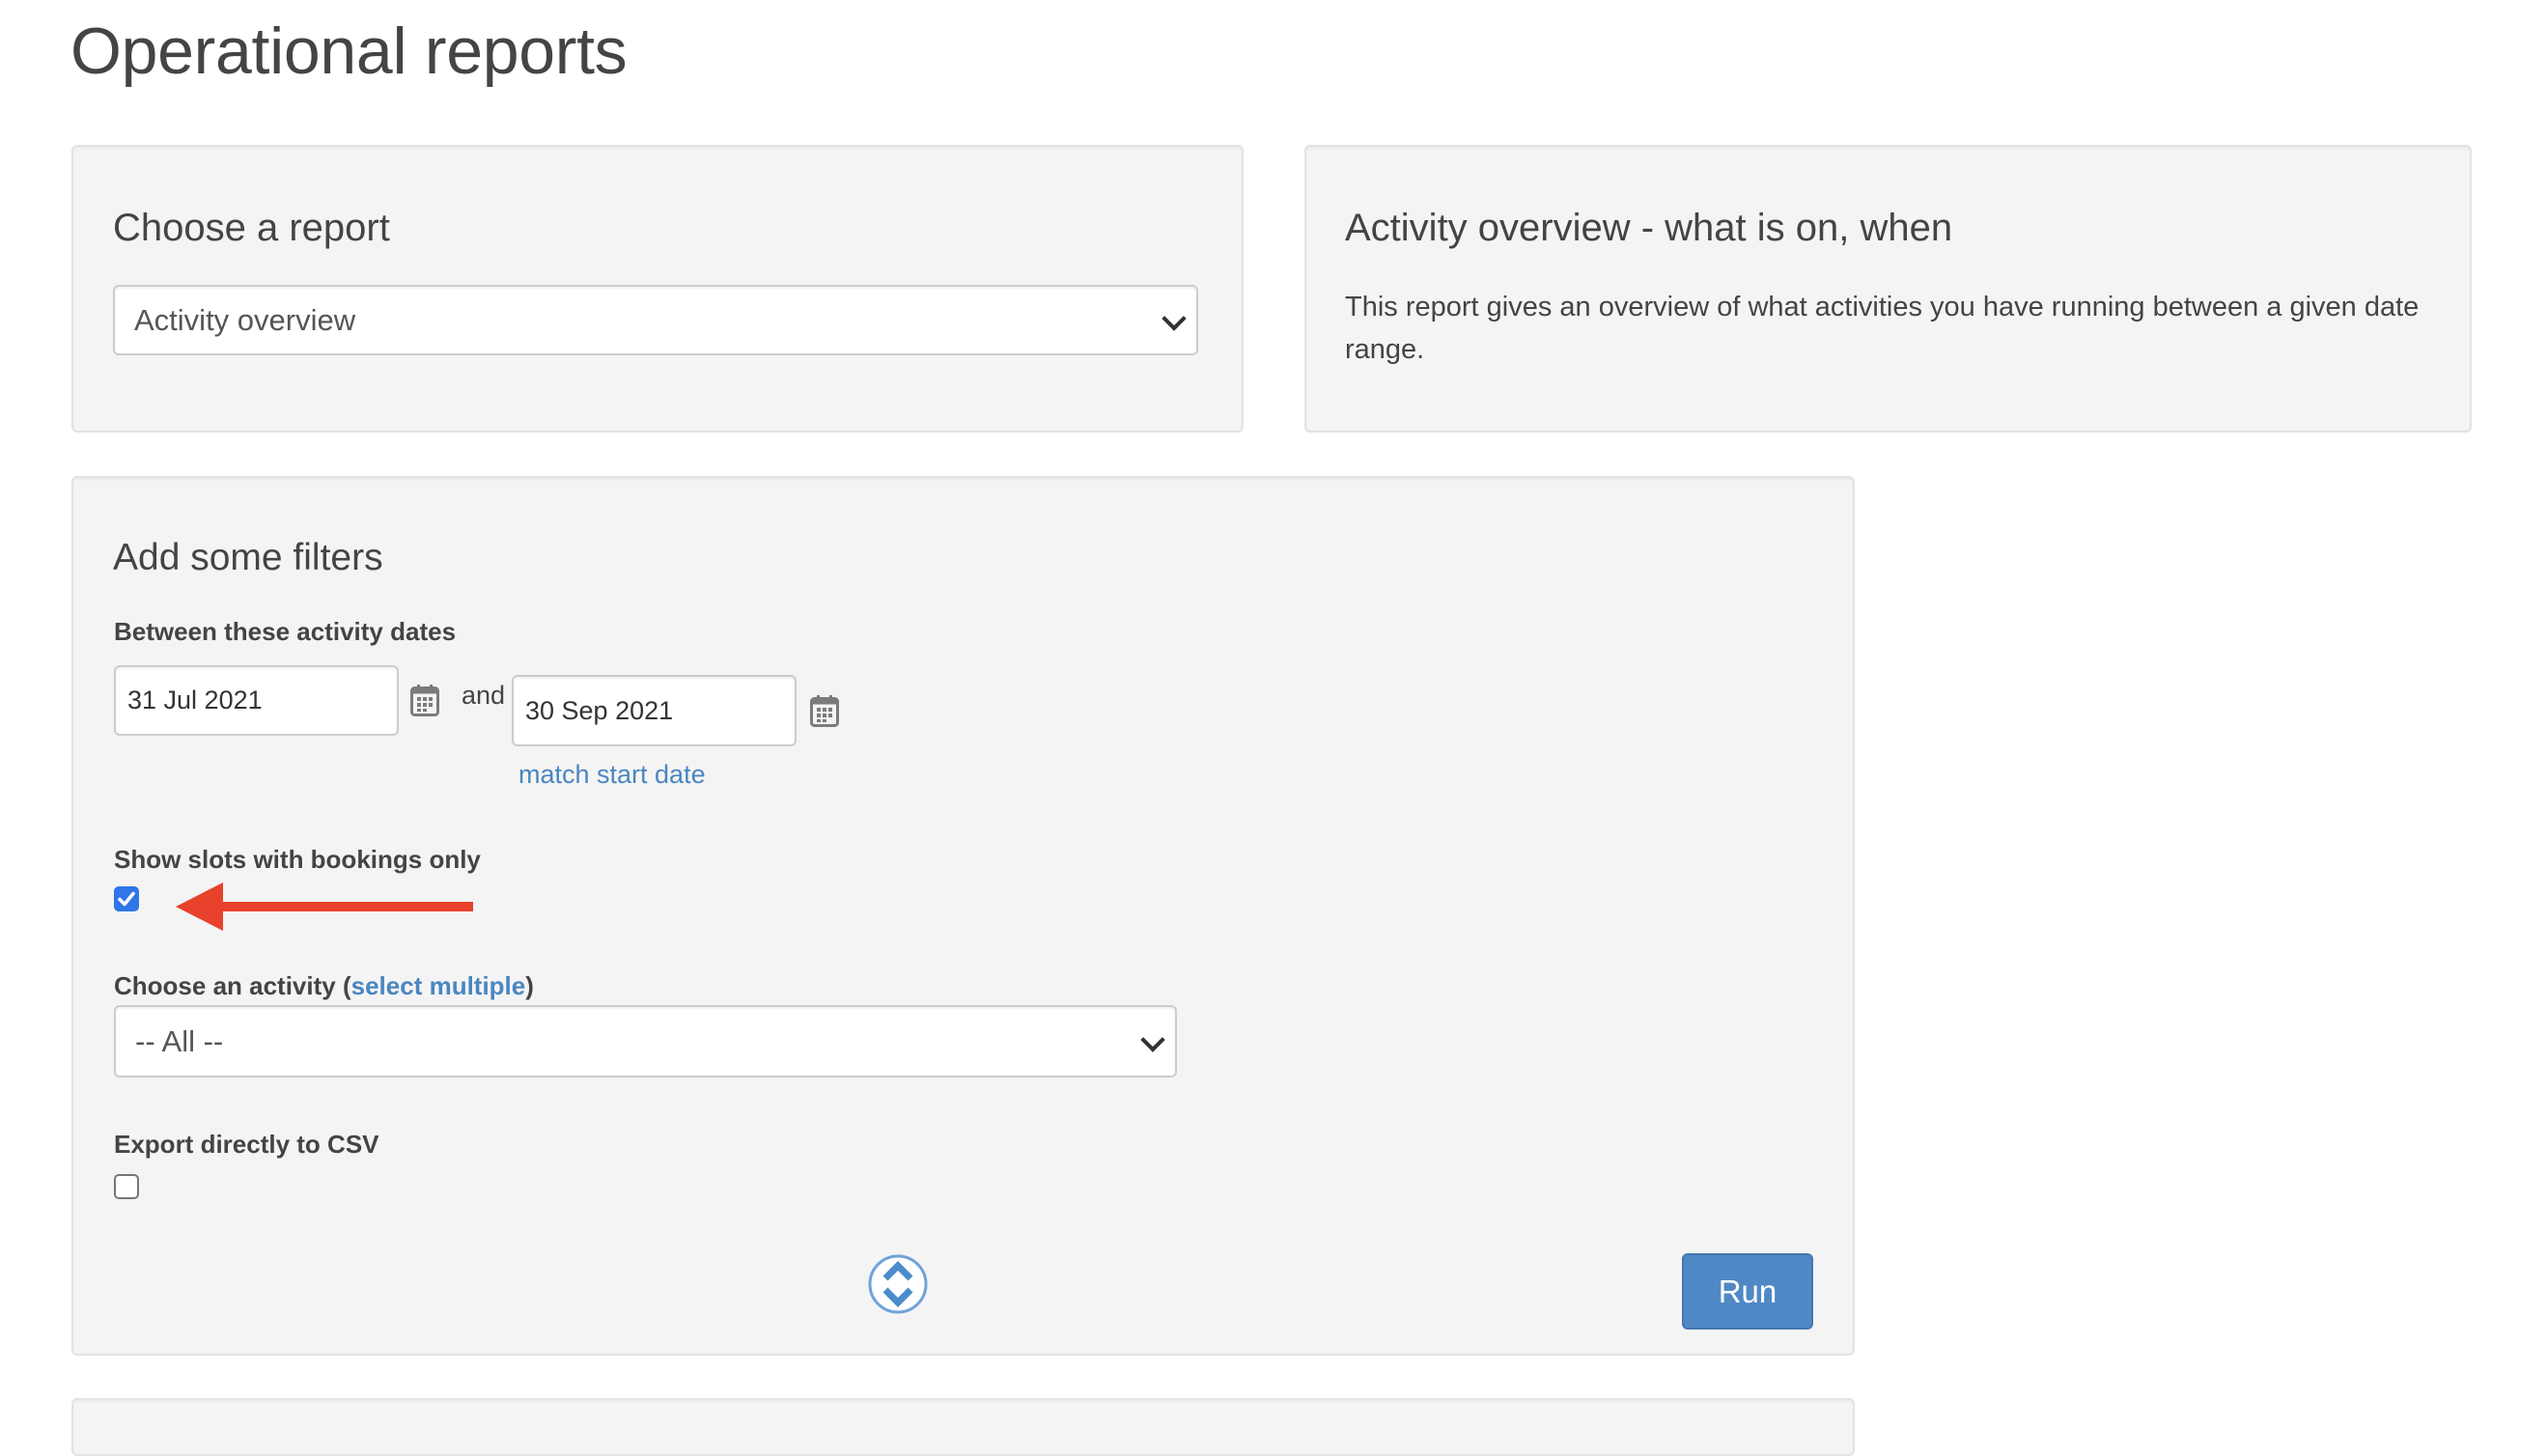 This screenshot has height=1456, width=2547. Describe the element at coordinates (898, 1284) in the screenshot. I see `scroll-toggle-icon` at that location.